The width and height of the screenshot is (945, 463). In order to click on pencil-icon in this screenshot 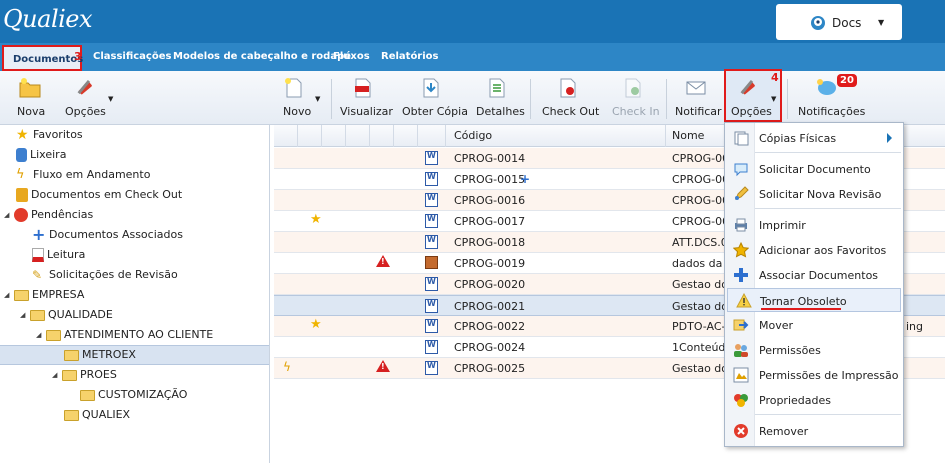, I will do `click(742, 193)`.